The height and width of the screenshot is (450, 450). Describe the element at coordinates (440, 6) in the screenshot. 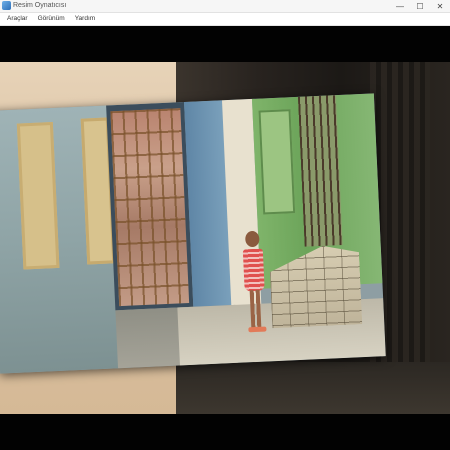

I see `close-button: ✕` at that location.